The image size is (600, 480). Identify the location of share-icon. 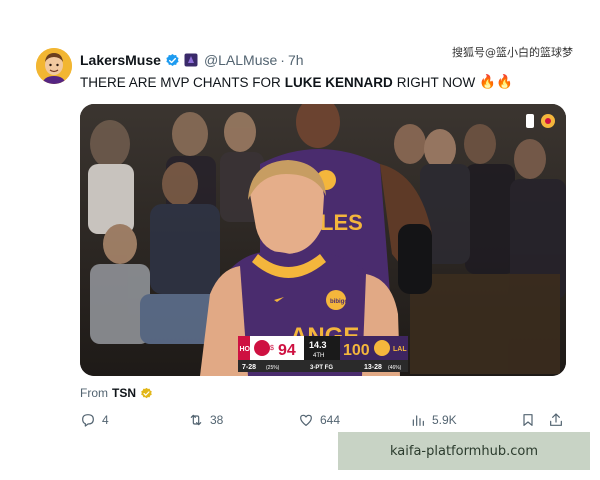
(556, 419).